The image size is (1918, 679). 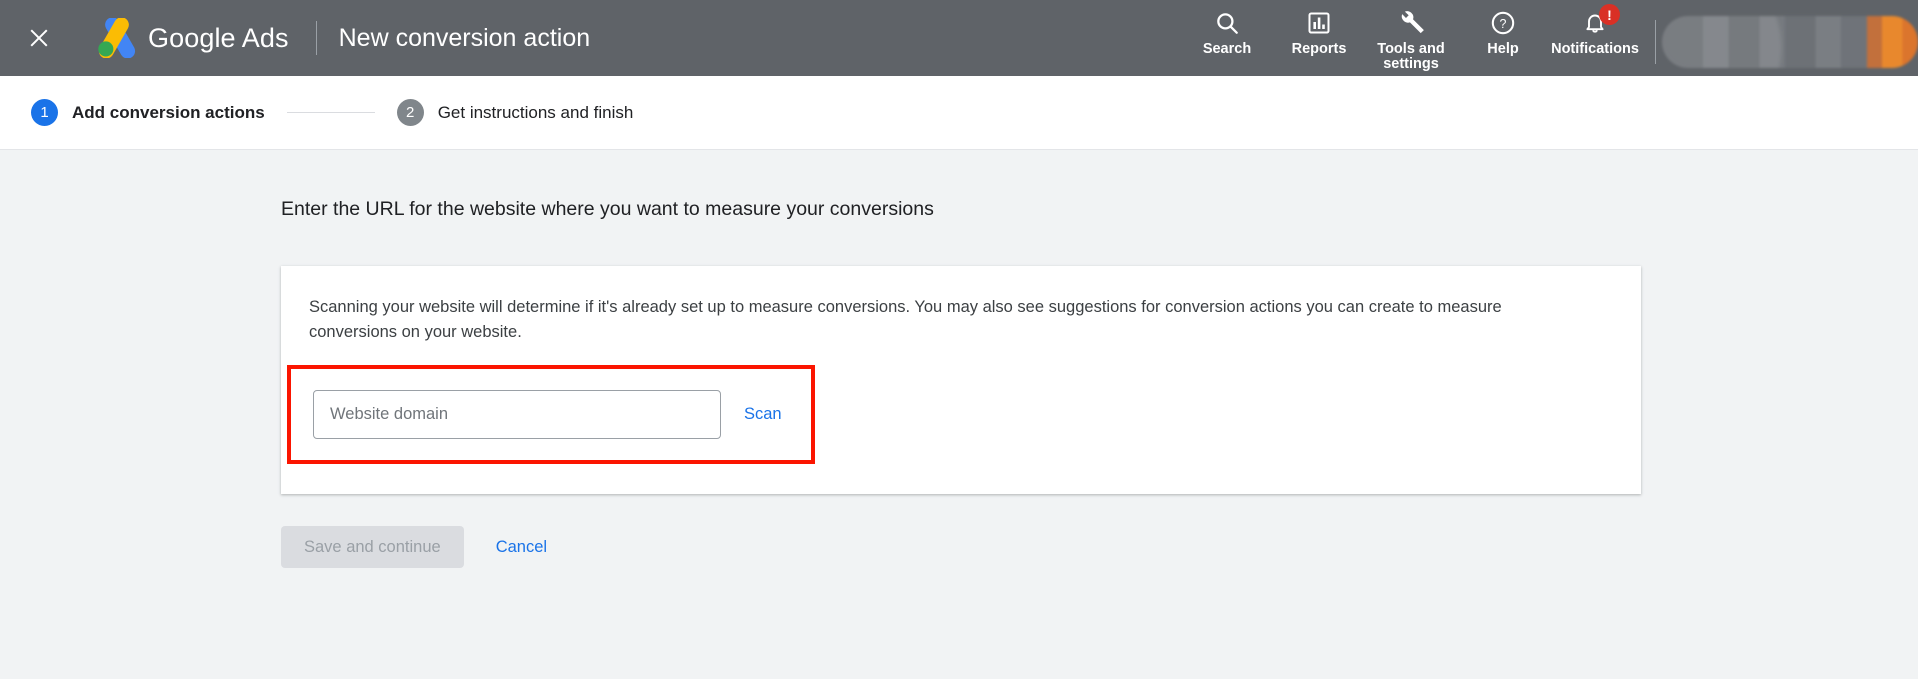 I want to click on header-divider, so click(x=316, y=38).